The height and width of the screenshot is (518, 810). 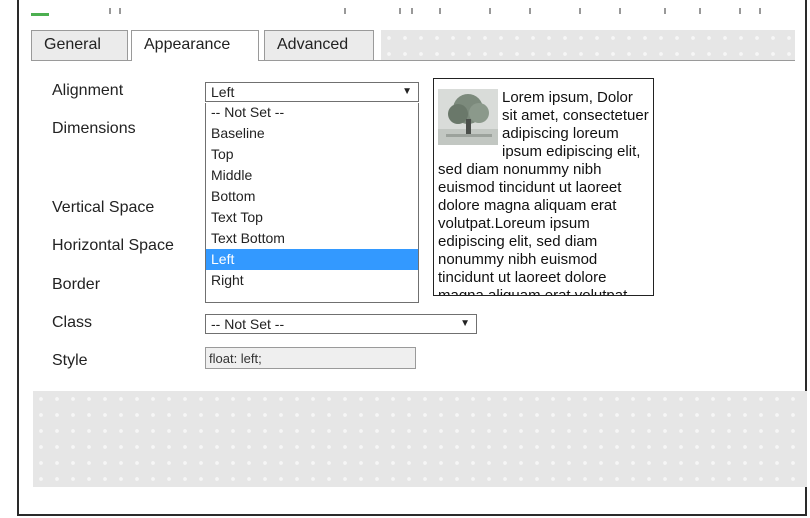 I want to click on tab-bar: General Appearance Advanced, so click(x=413, y=45).